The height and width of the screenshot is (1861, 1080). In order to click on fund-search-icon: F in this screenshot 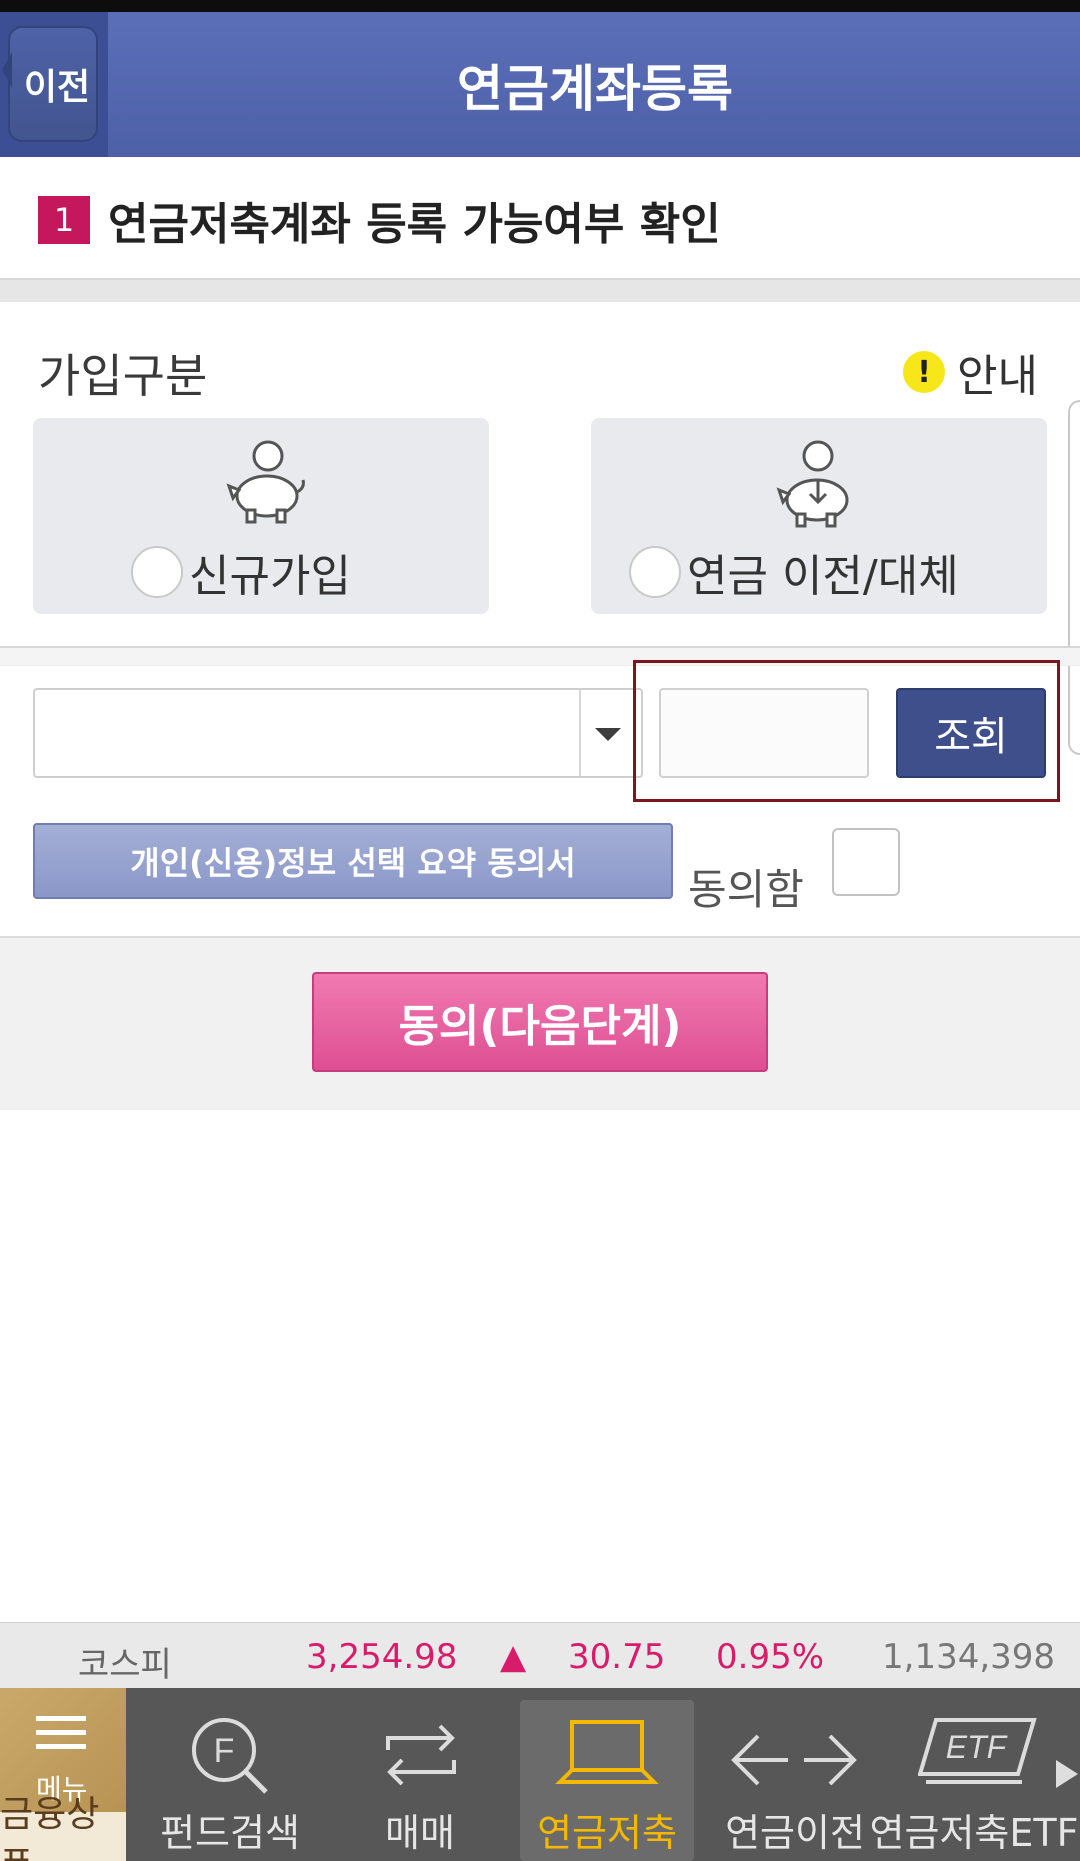, I will do `click(230, 1756)`.